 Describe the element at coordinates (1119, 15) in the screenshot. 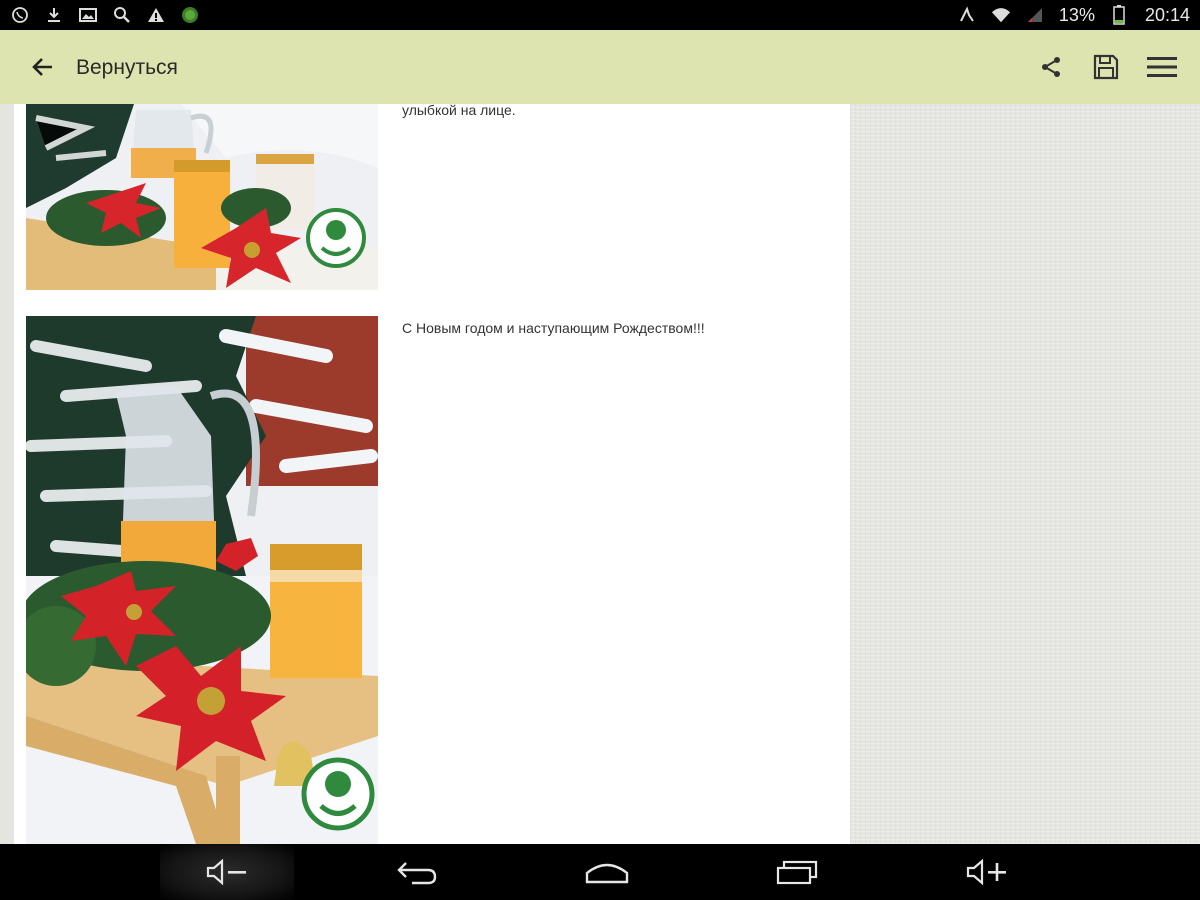

I see `battery-icon` at that location.